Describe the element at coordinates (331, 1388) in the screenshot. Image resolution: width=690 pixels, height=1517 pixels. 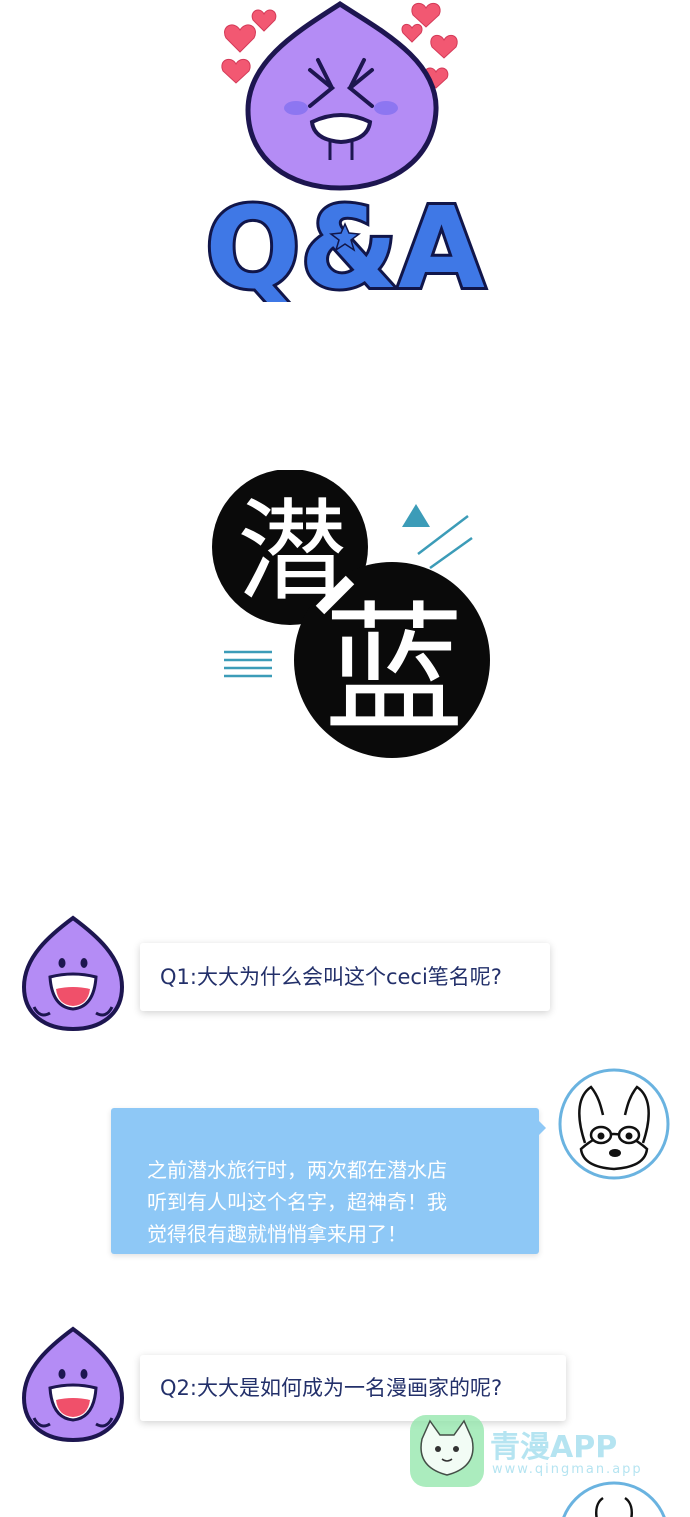
I see `question-text: Q2:大大是如何成为一名漫画家的呢?` at that location.